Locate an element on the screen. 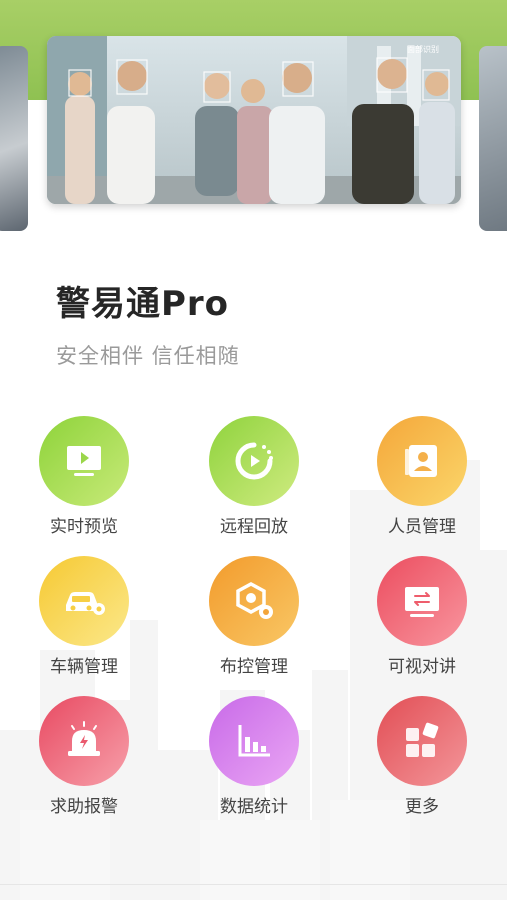 The height and width of the screenshot is (900, 507). menu-item-deployment-control: 布控管理 is located at coordinates (254, 621).